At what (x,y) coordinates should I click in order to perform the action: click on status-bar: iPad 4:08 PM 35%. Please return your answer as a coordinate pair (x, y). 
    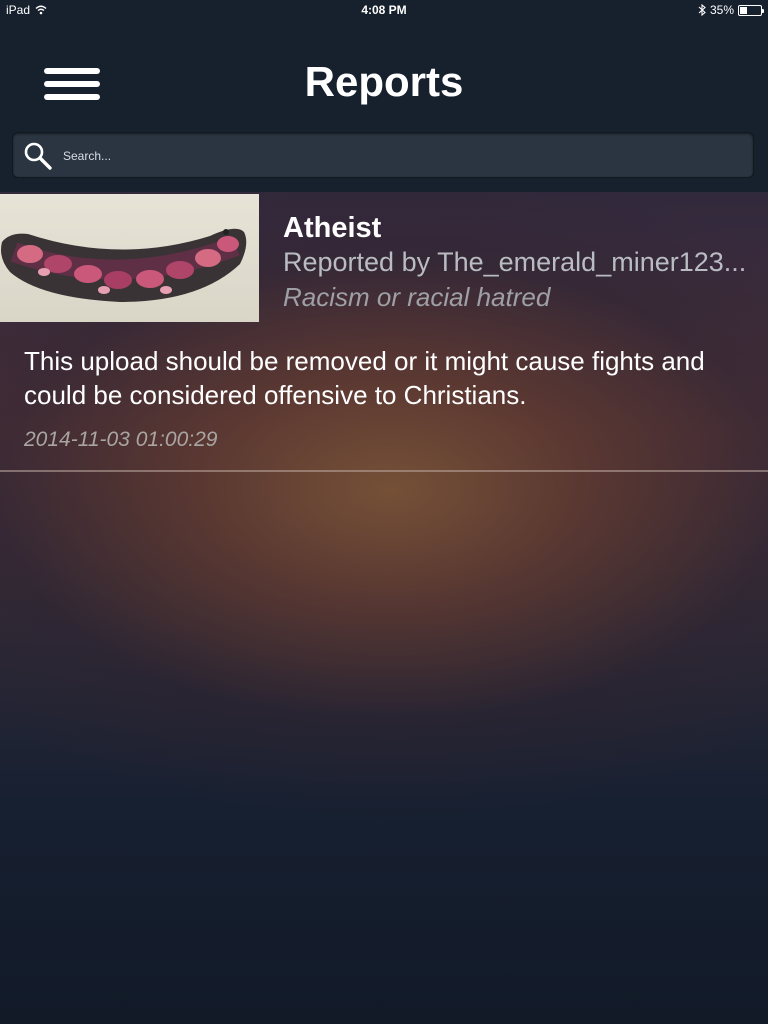
    Looking at the image, I should click on (384, 10).